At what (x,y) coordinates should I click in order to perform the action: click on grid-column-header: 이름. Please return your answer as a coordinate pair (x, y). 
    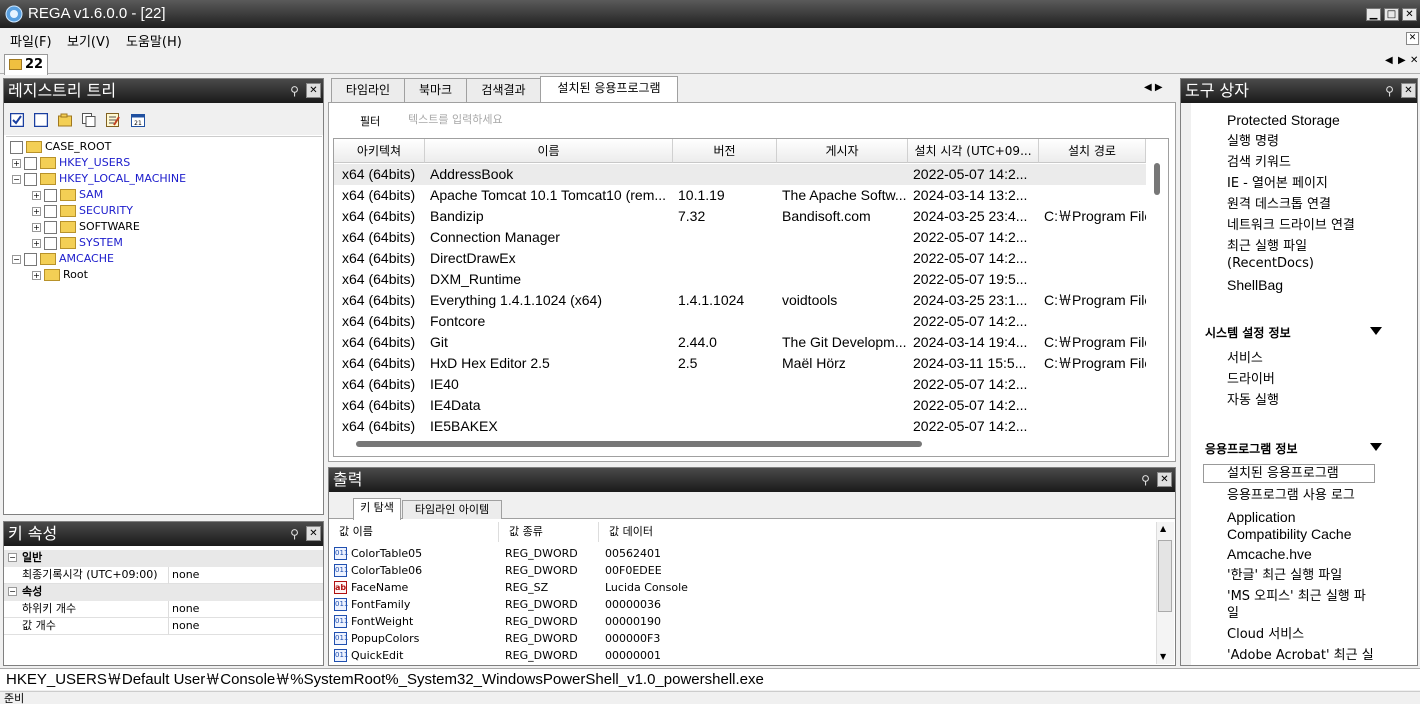
    Looking at the image, I should click on (549, 151).